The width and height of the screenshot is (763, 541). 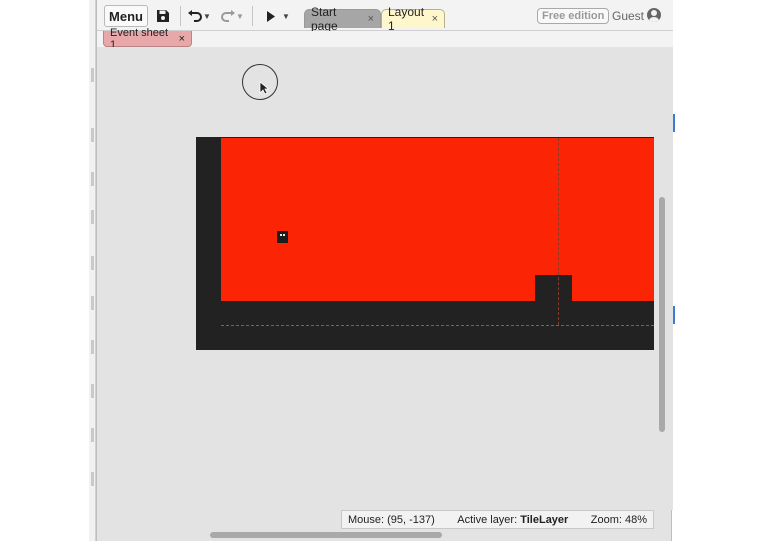 What do you see at coordinates (195, 16) in the screenshot?
I see `undo-icon` at bounding box center [195, 16].